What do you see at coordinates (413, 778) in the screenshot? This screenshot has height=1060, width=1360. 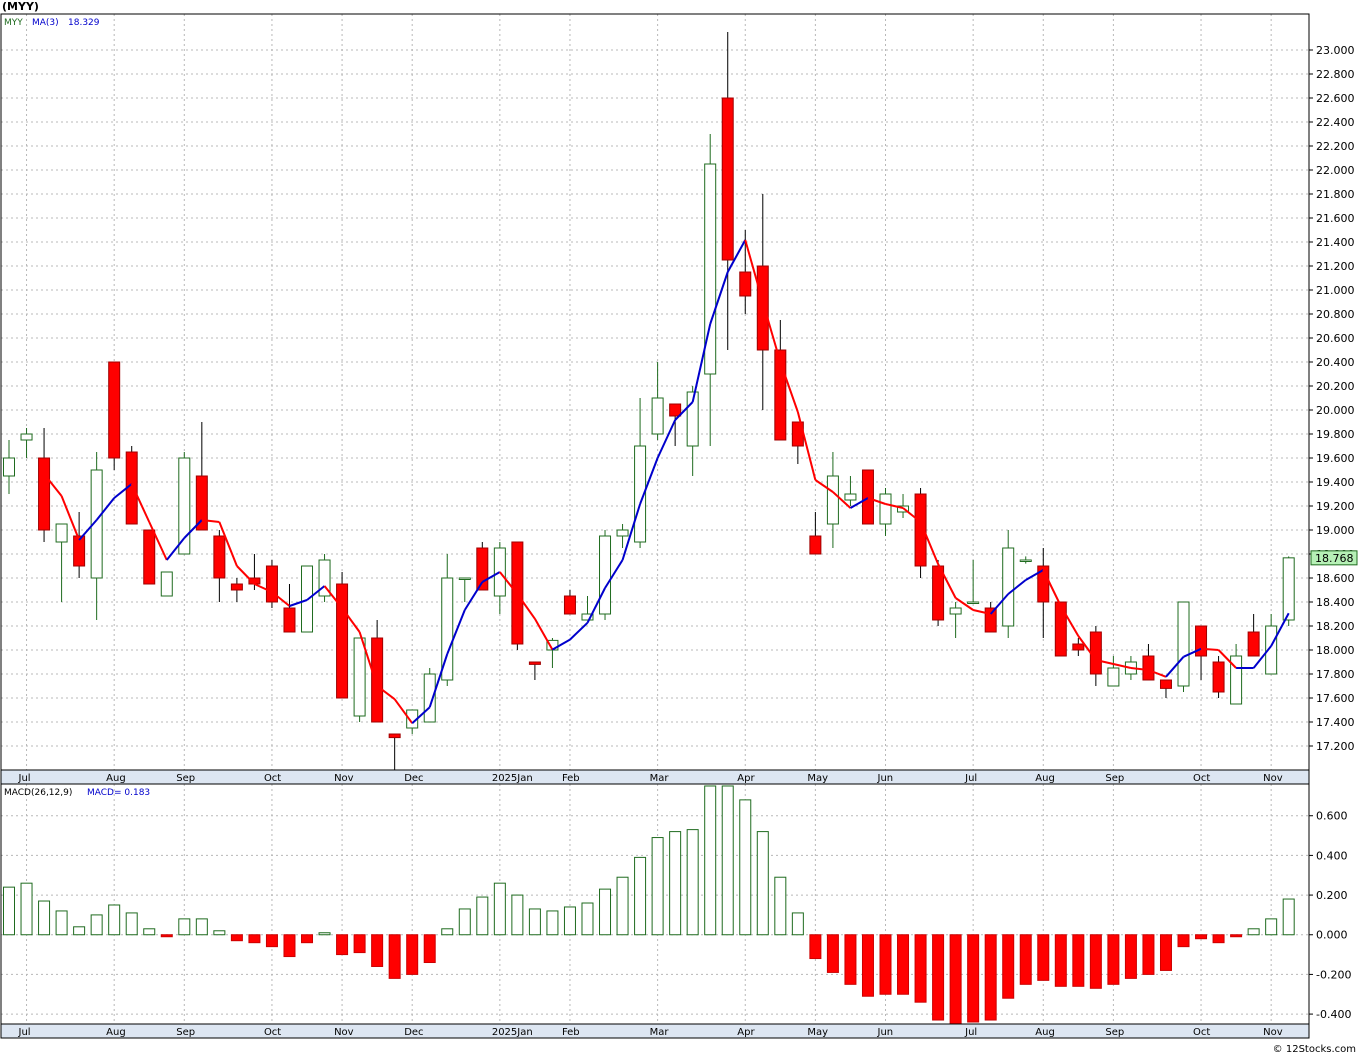 I see `price-x-label: Dec` at bounding box center [413, 778].